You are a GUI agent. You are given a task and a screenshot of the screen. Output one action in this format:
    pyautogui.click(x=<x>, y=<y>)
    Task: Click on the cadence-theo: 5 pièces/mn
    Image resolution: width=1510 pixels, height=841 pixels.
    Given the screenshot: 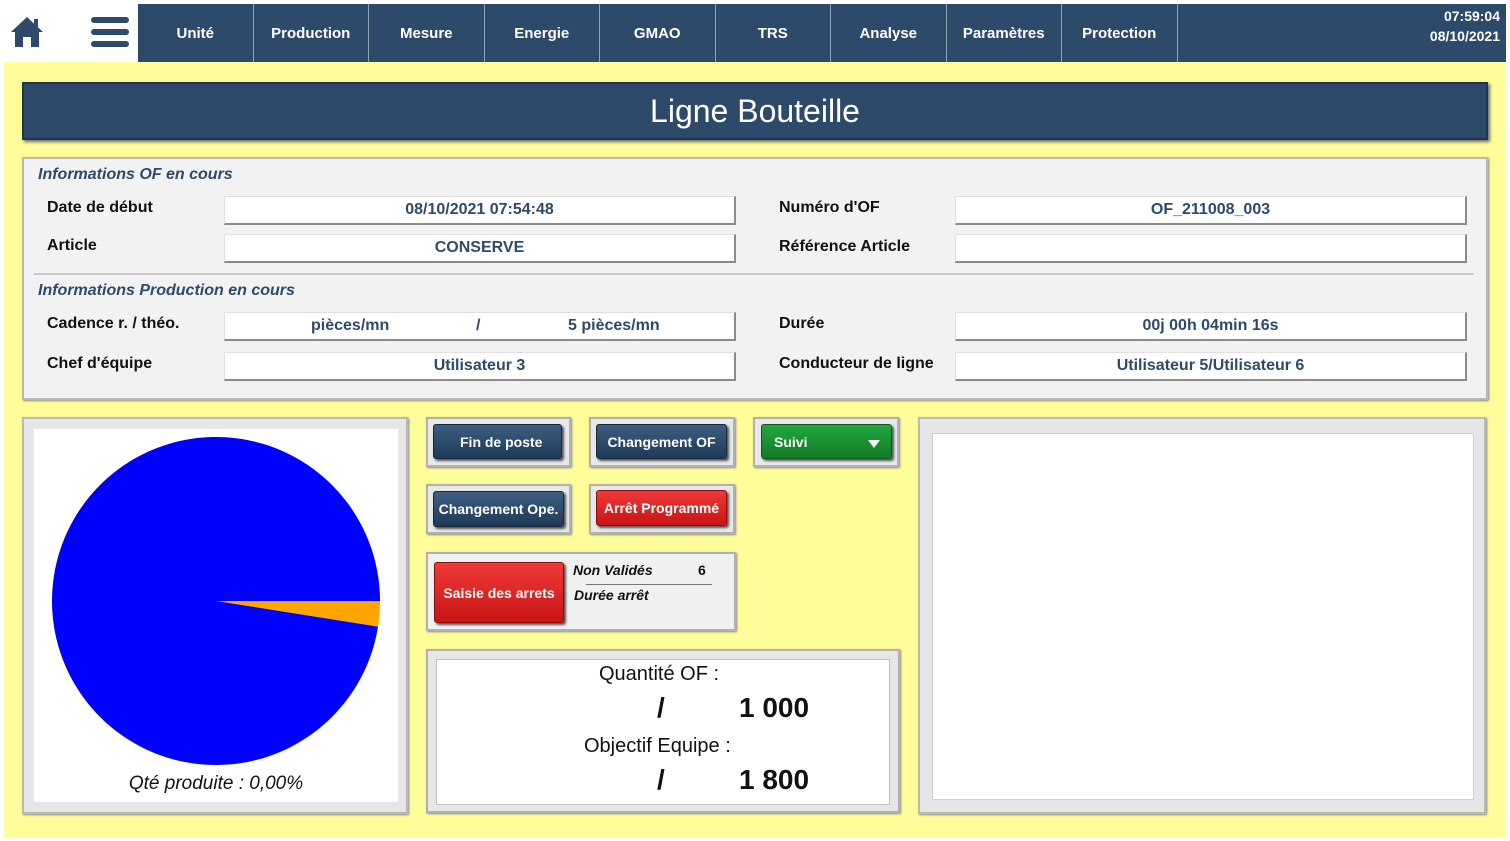 What is the action you would take?
    pyautogui.click(x=614, y=325)
    